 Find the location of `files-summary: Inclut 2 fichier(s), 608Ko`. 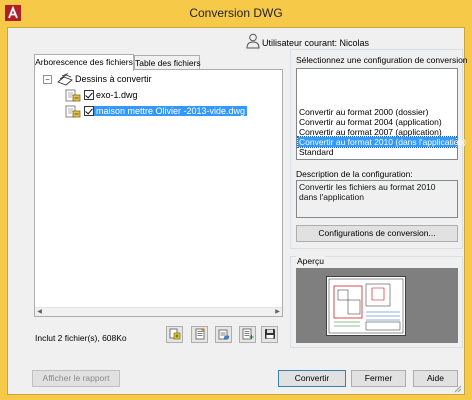

files-summary: Inclut 2 fichier(s), 608Ko is located at coordinates (81, 338).